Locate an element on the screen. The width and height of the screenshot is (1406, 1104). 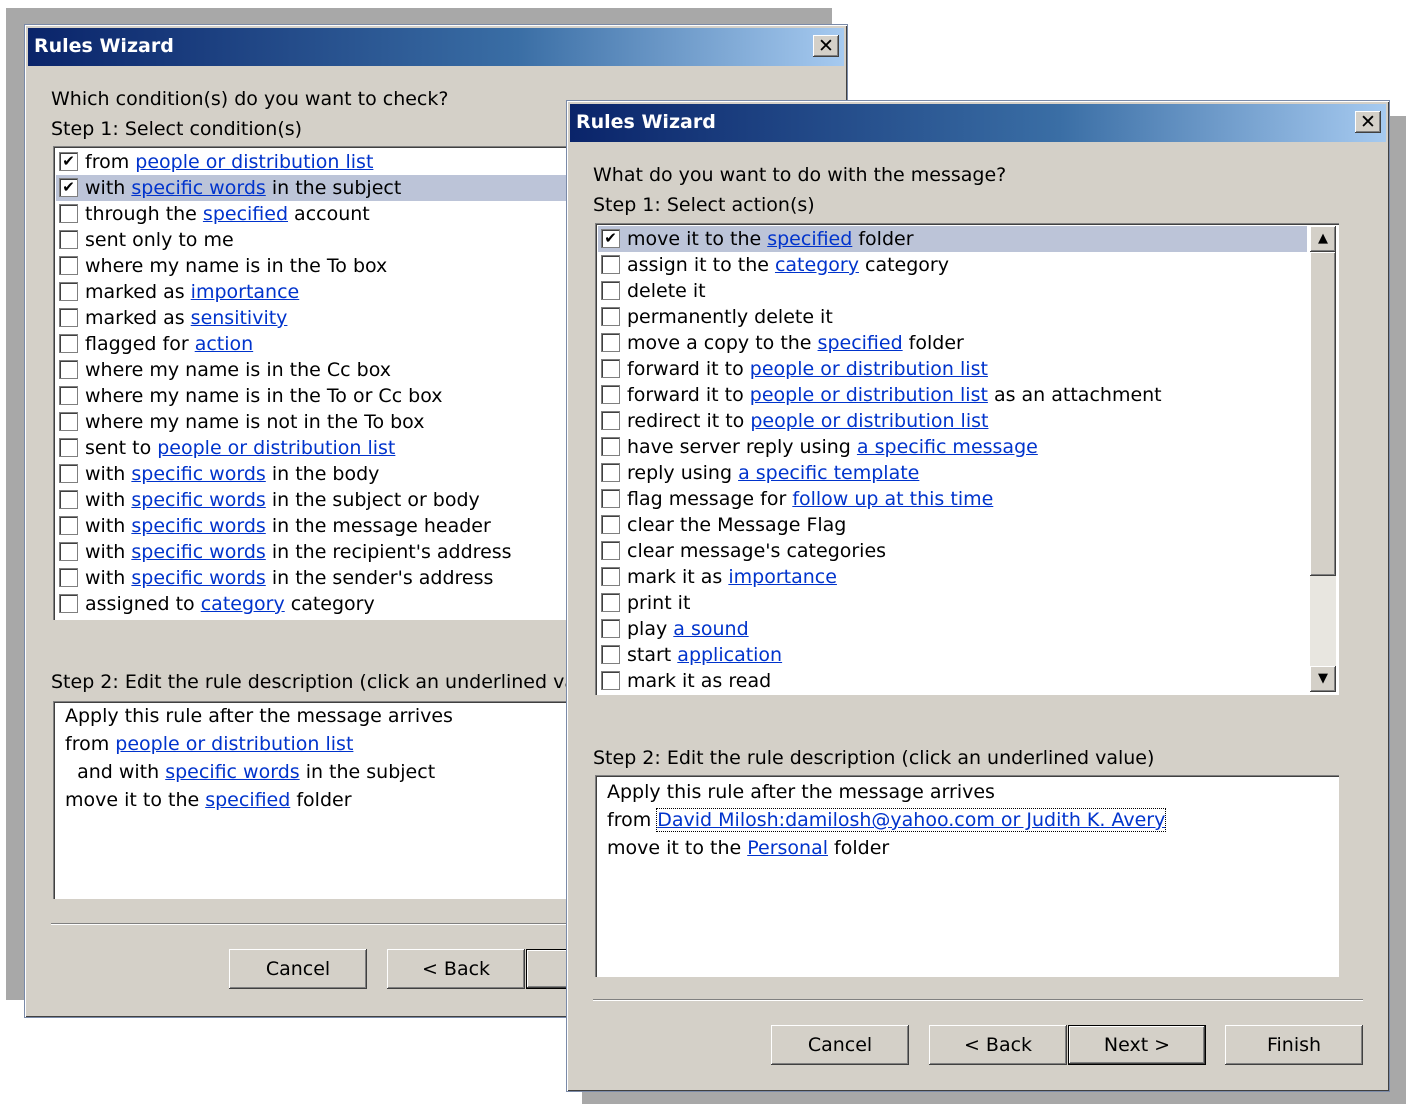
front-desc-link-folder: Personal is located at coordinates (787, 848).